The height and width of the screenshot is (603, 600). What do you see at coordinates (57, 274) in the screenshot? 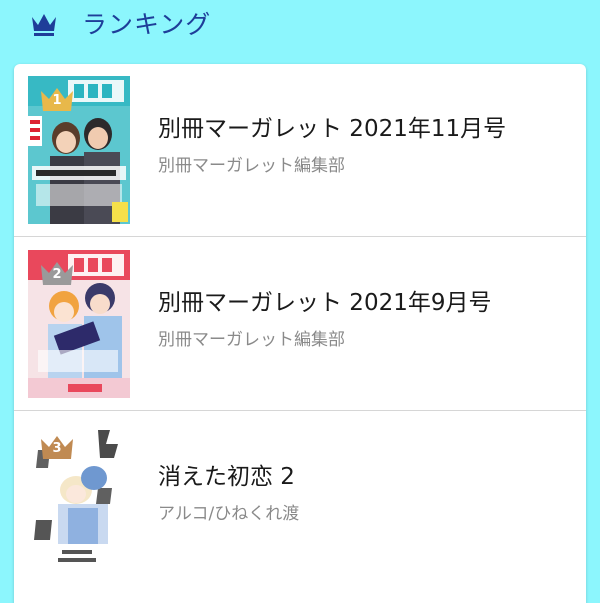
I see `rank-number: 2` at bounding box center [57, 274].